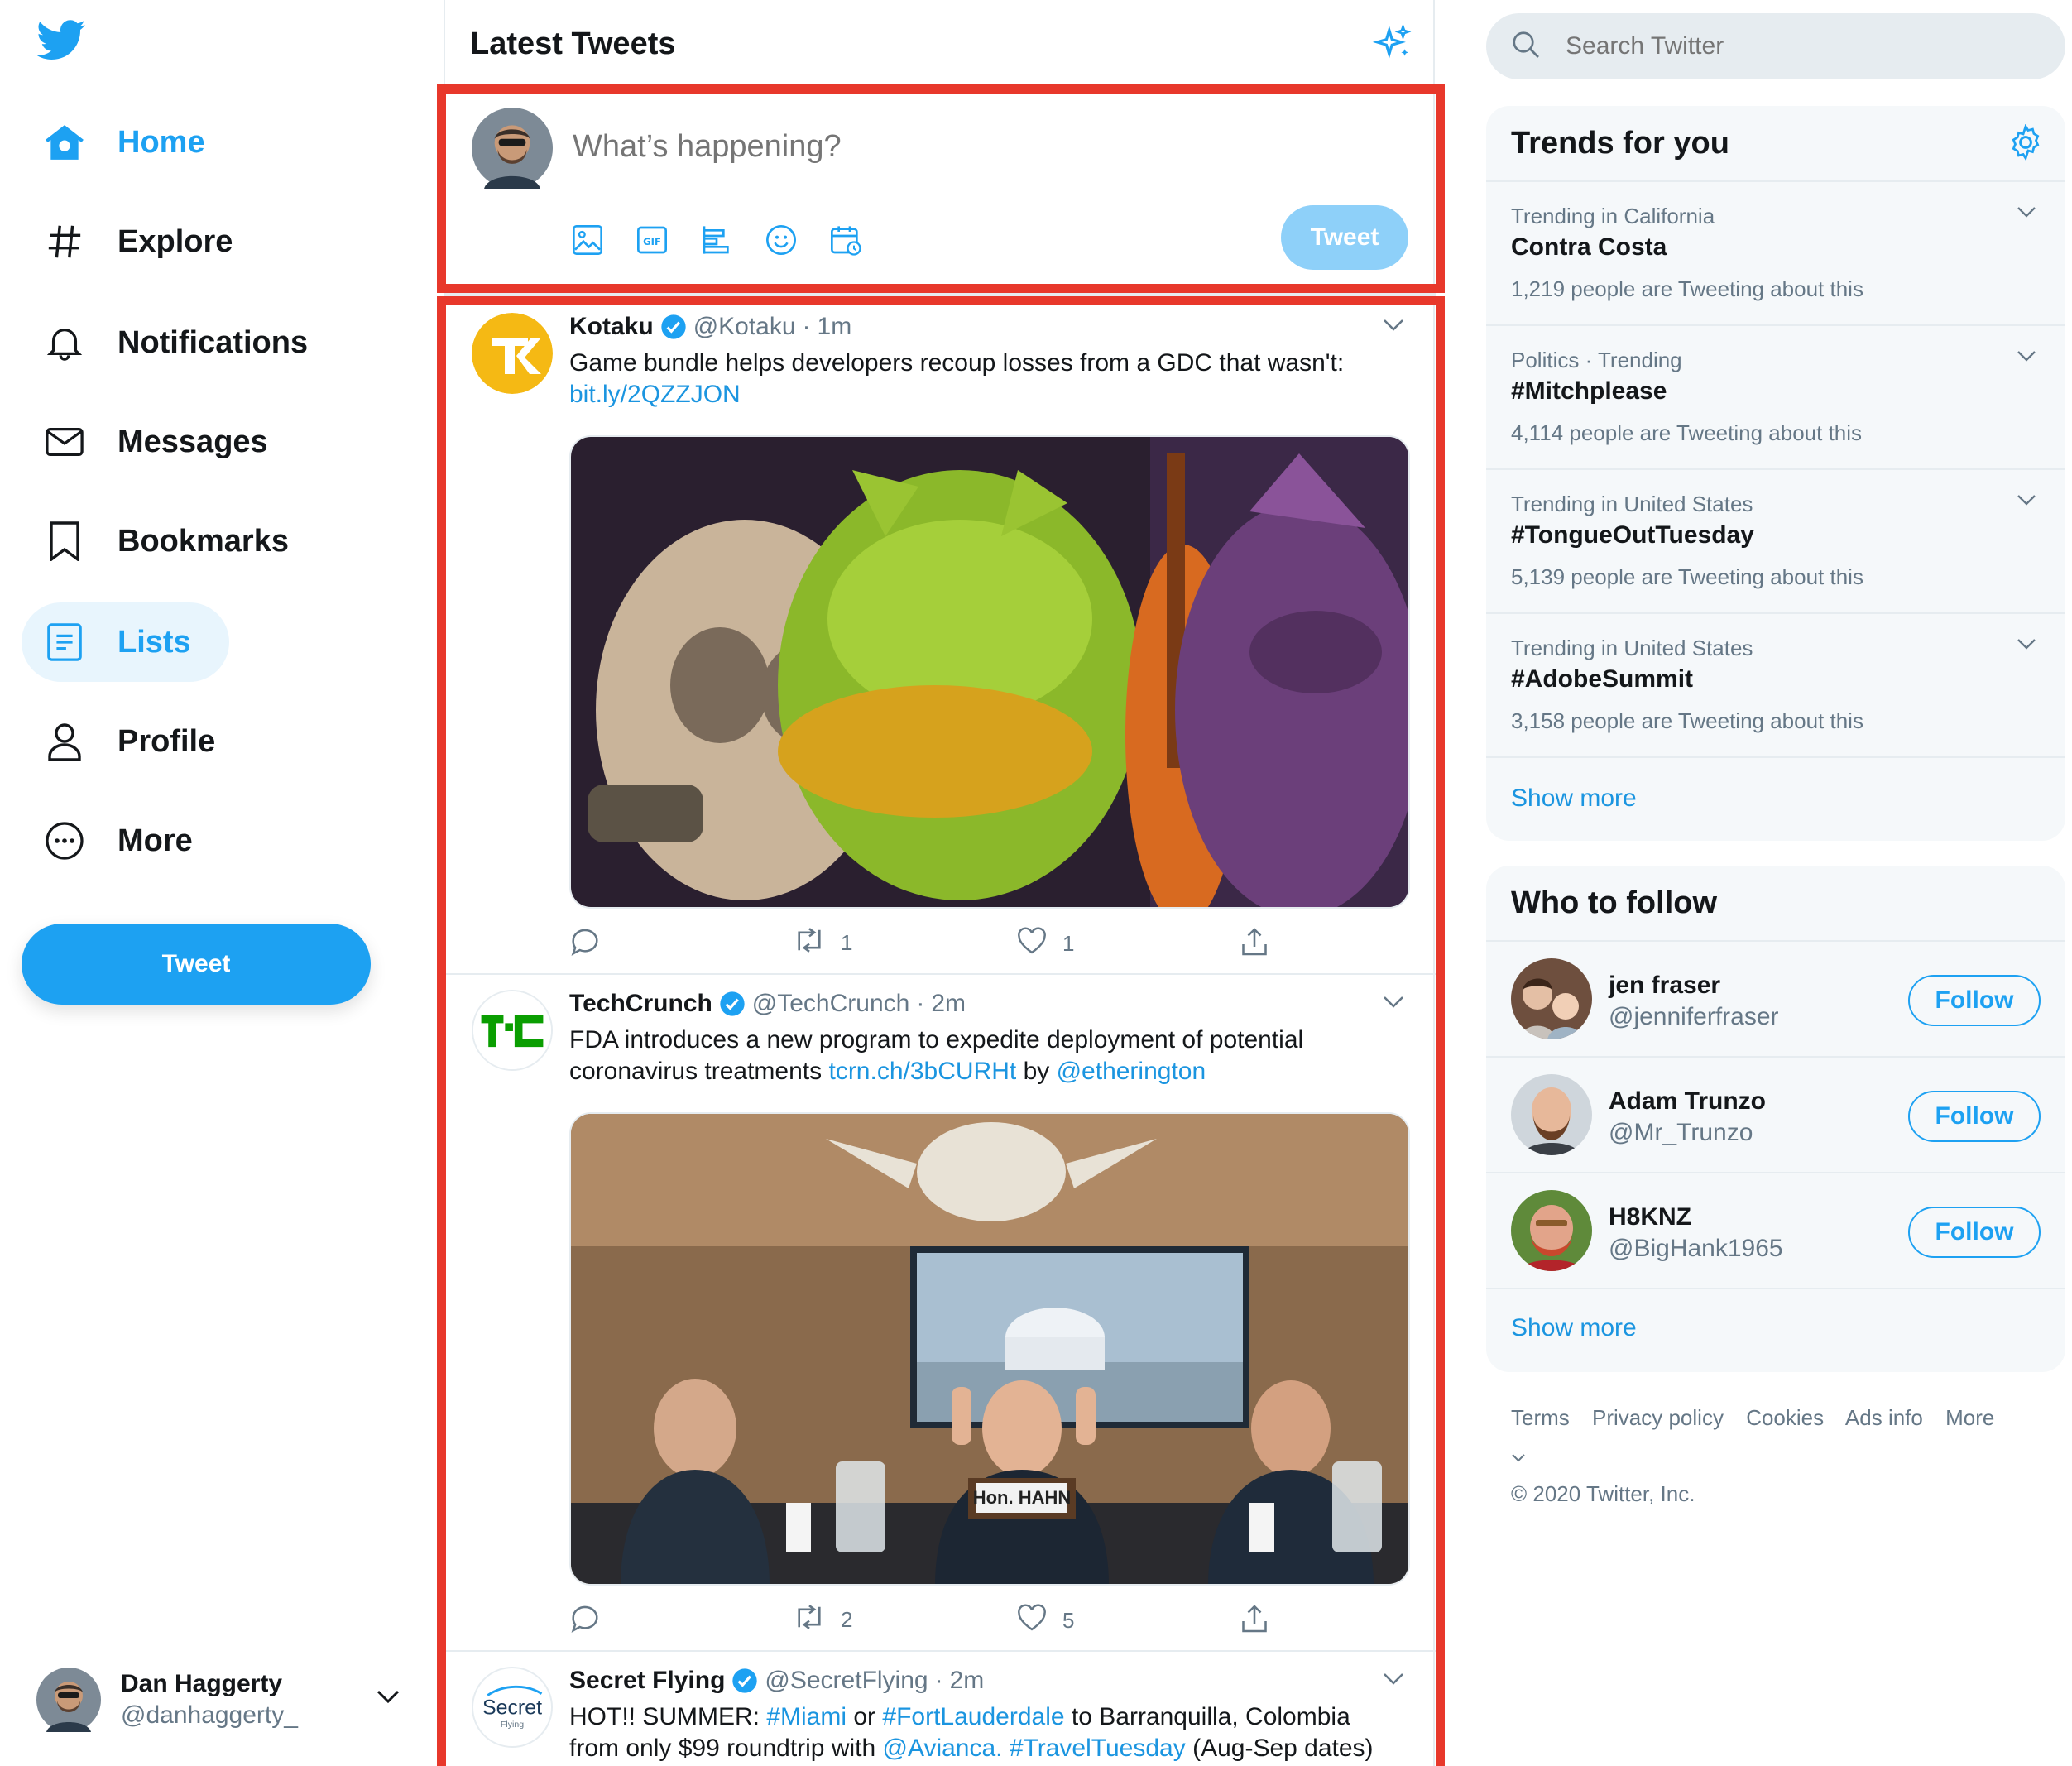 The image size is (2072, 1766). I want to click on trend-name: #AdobeSummit, so click(1602, 679).